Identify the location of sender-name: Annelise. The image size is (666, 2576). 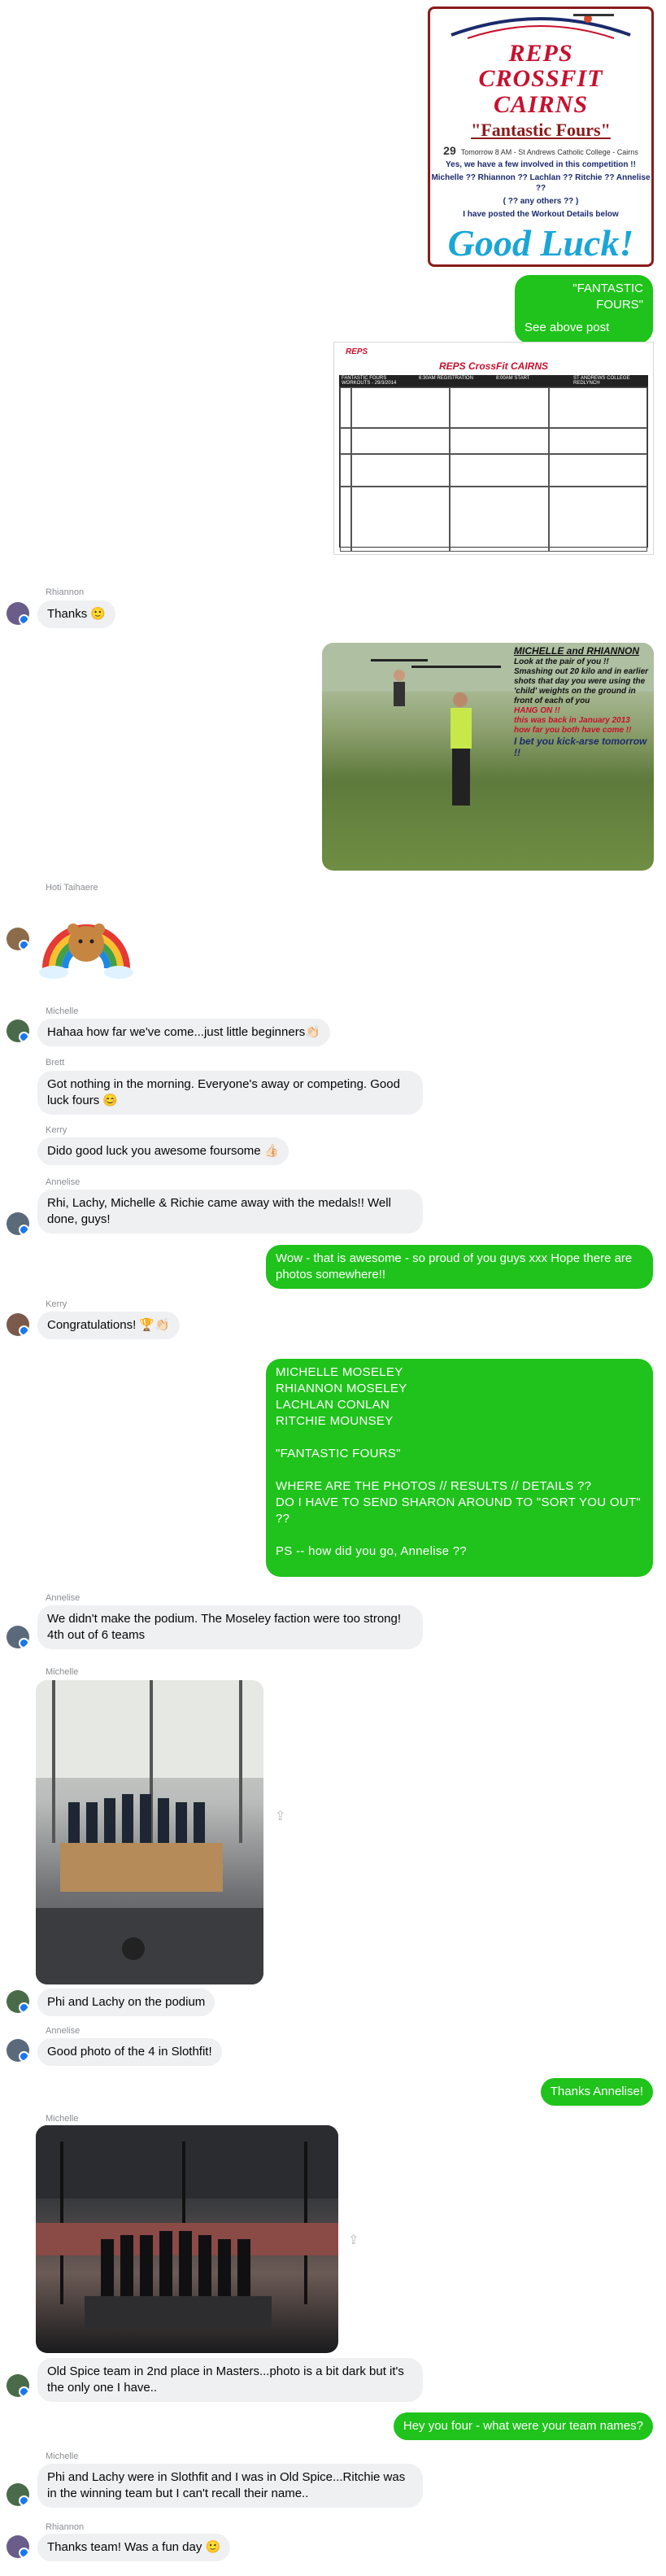
(63, 1182).